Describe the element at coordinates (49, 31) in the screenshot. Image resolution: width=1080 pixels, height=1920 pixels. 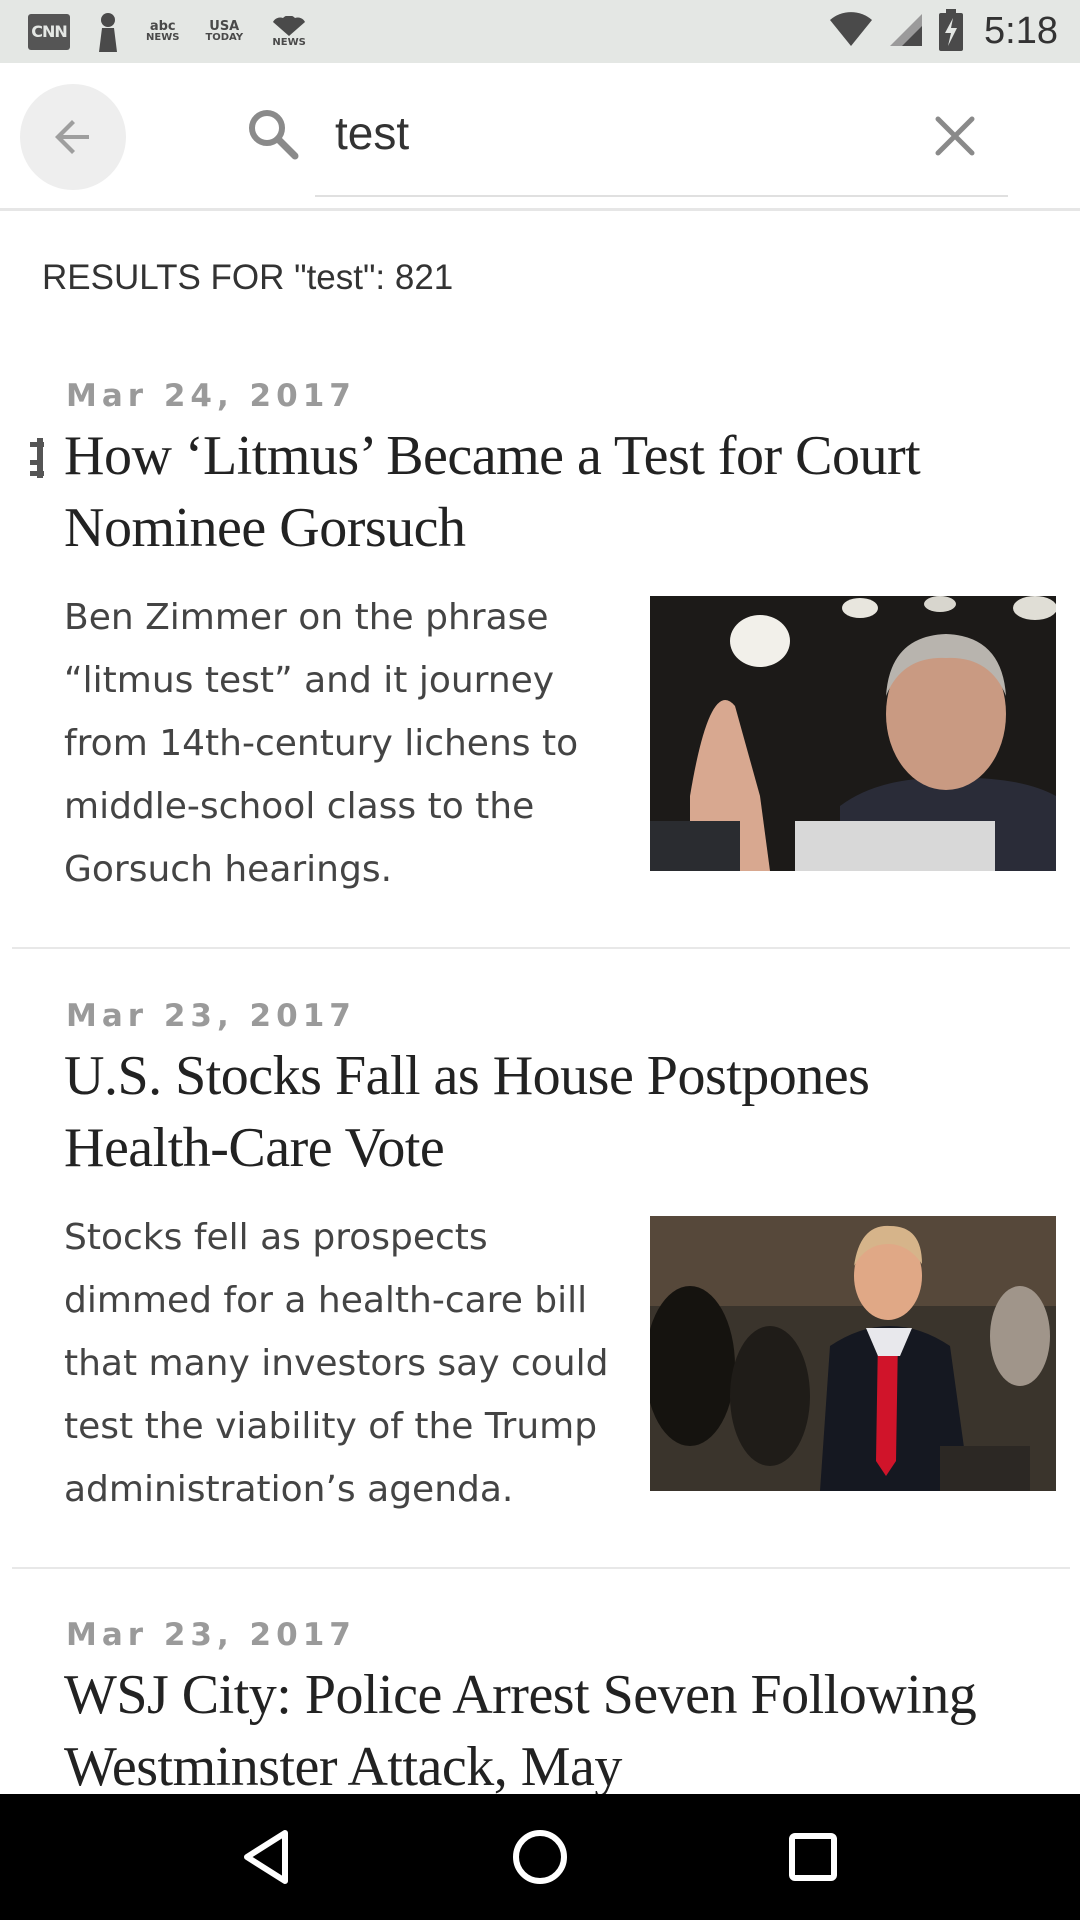
I see `cnn-icon: CNN` at that location.